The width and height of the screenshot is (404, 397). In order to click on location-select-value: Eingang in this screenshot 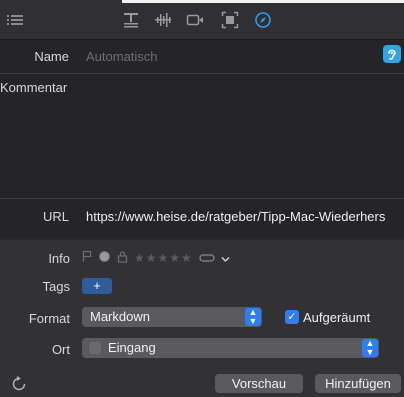, I will do `click(132, 347)`.